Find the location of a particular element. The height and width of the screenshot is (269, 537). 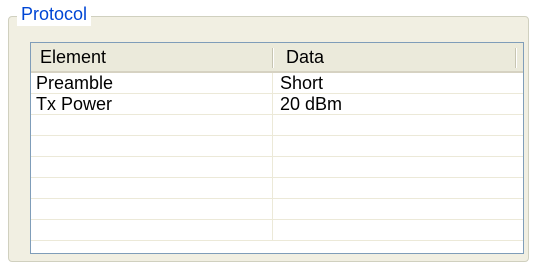

table-row: Preamble Short is located at coordinates (277, 83).